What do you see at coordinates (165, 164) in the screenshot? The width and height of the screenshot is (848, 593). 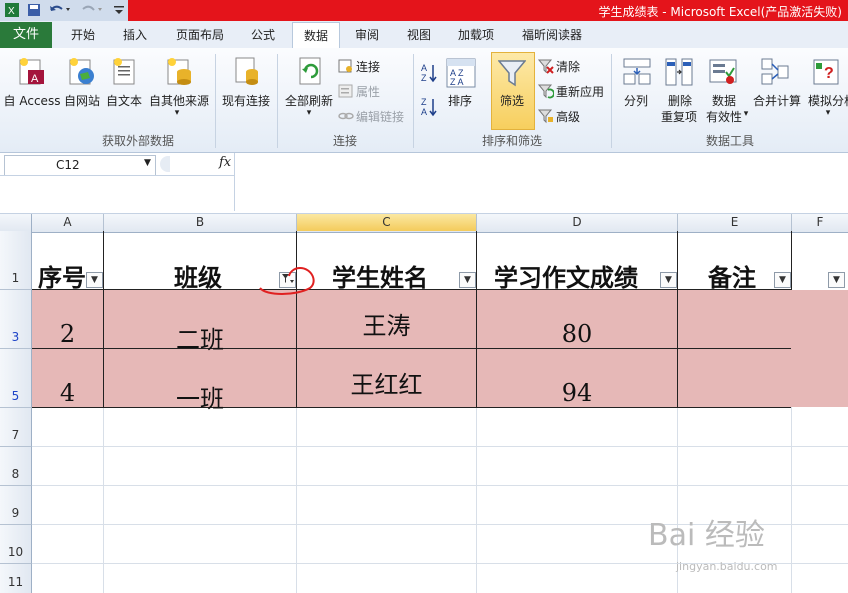 I see `formula-bar-splitter` at bounding box center [165, 164].